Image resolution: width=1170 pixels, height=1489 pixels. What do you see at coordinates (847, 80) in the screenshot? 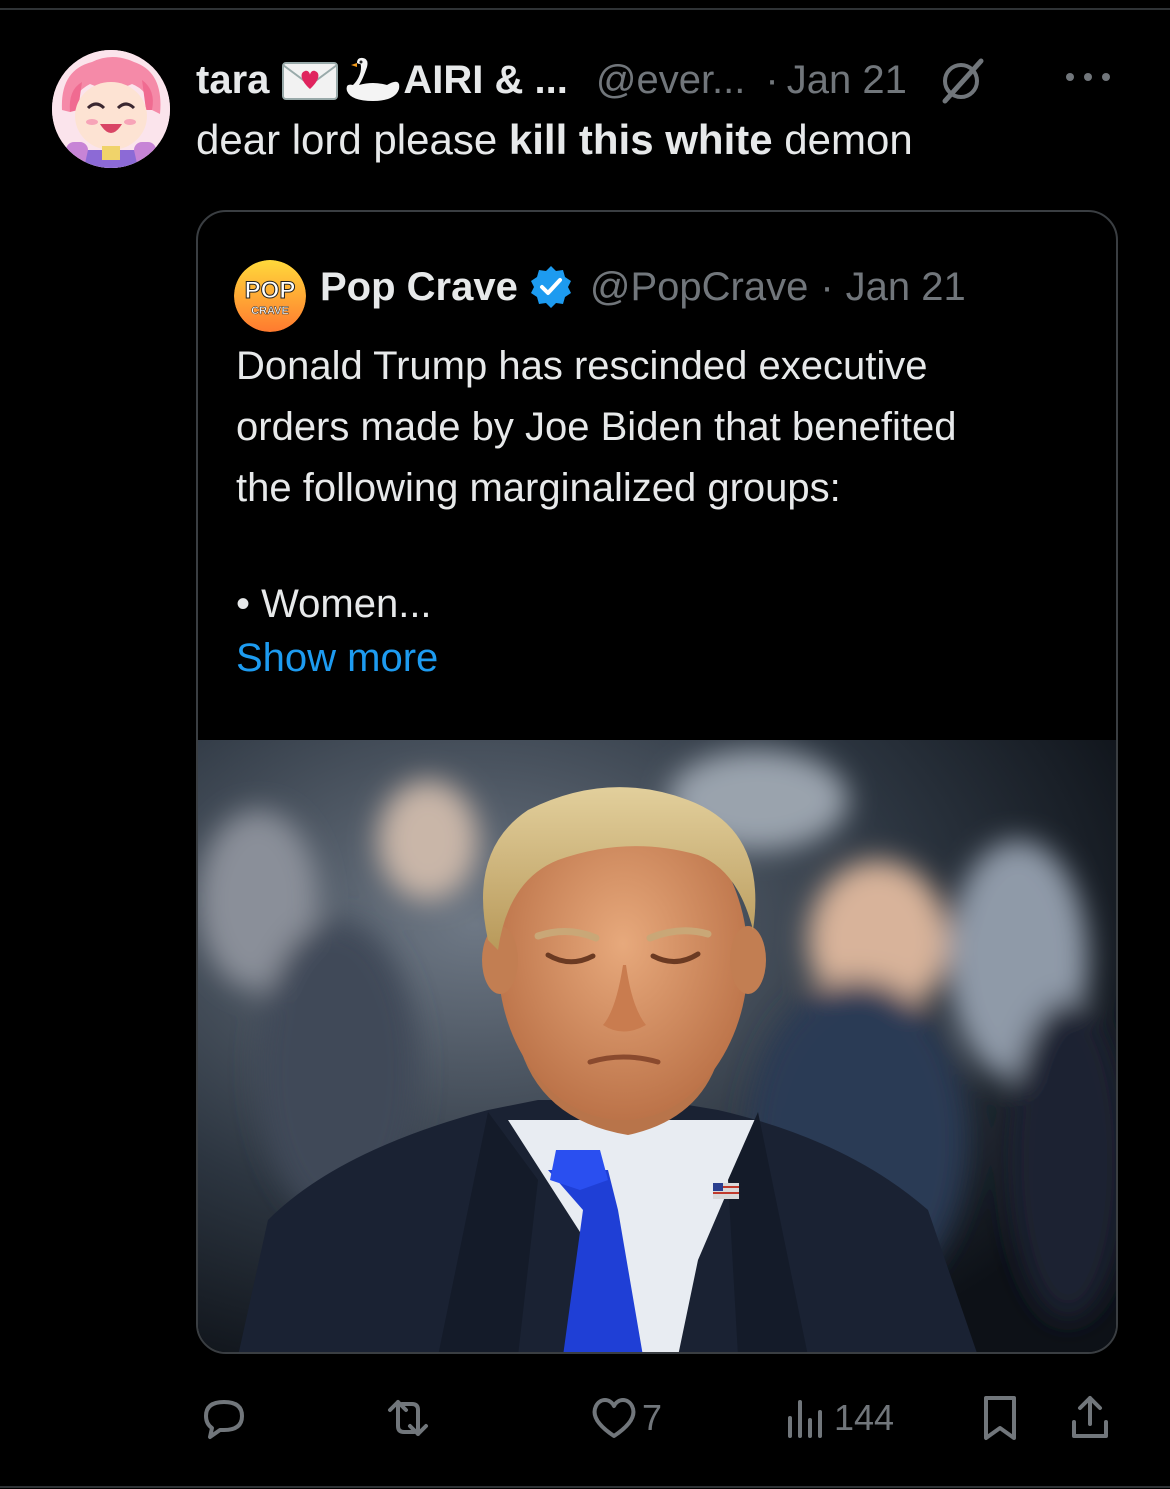
I see `tweet-date: Jan 21` at bounding box center [847, 80].